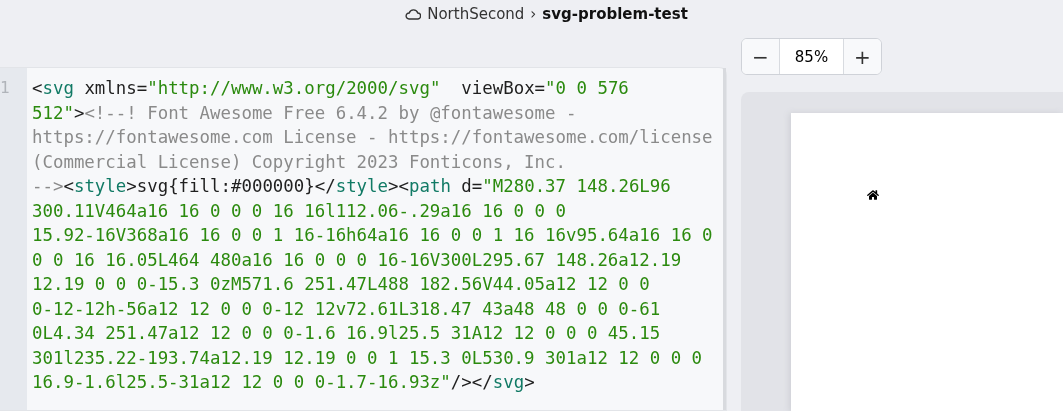  Describe the element at coordinates (476, 14) in the screenshot. I see `workspace-link: NorthSecond` at that location.